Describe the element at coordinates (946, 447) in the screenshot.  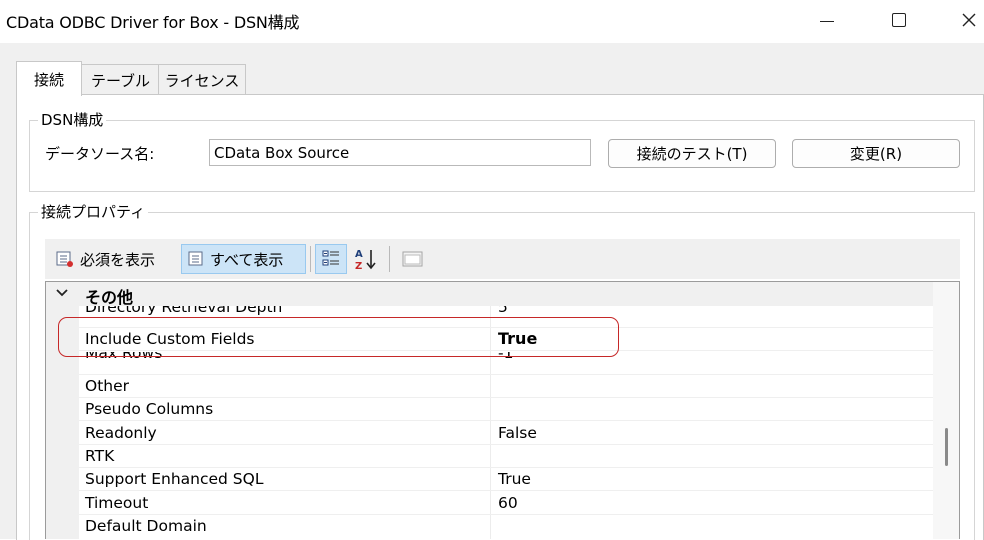
I see `scrollbar-thumb` at that location.